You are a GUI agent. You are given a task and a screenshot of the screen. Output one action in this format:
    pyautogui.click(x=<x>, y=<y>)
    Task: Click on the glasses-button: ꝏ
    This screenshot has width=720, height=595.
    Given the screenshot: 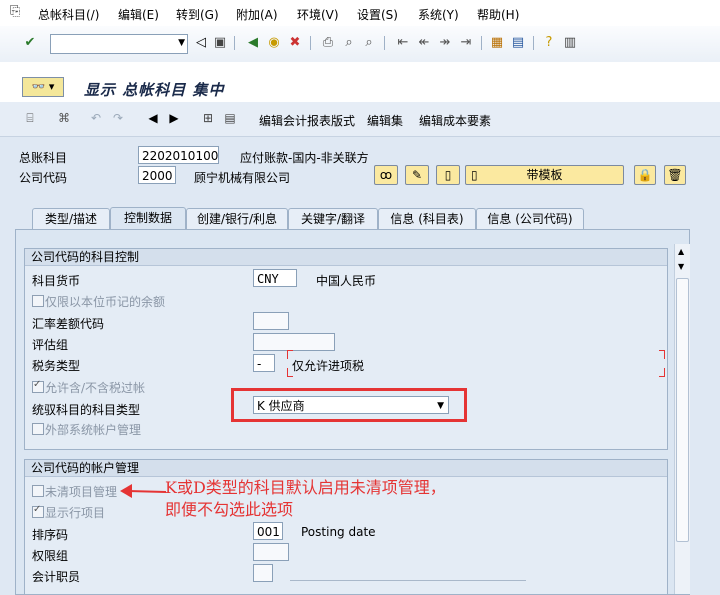 What is the action you would take?
    pyautogui.click(x=386, y=175)
    